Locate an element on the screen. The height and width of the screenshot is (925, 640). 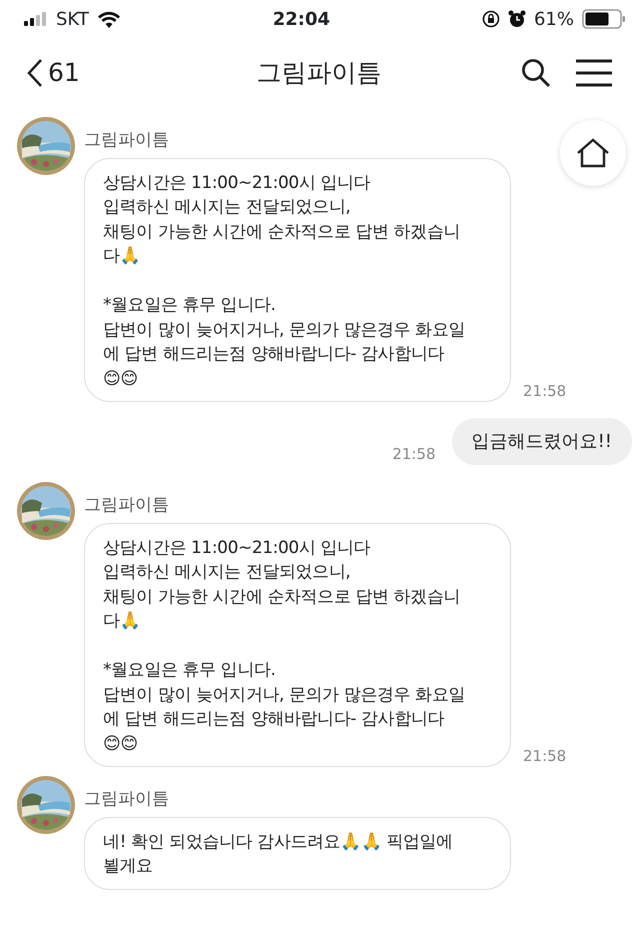
back-button: 61 is located at coordinates (53, 73).